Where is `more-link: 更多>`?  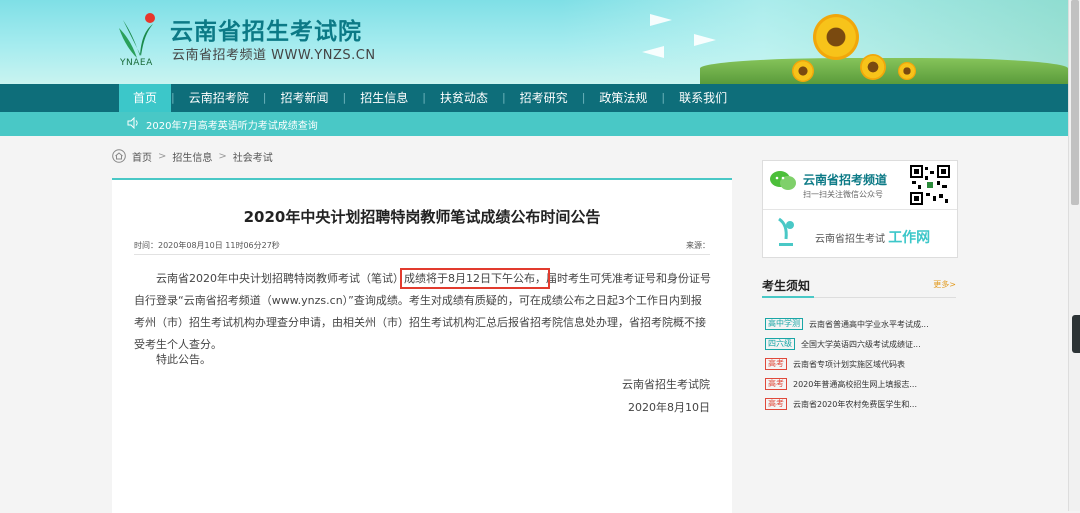 more-link: 更多> is located at coordinates (944, 284).